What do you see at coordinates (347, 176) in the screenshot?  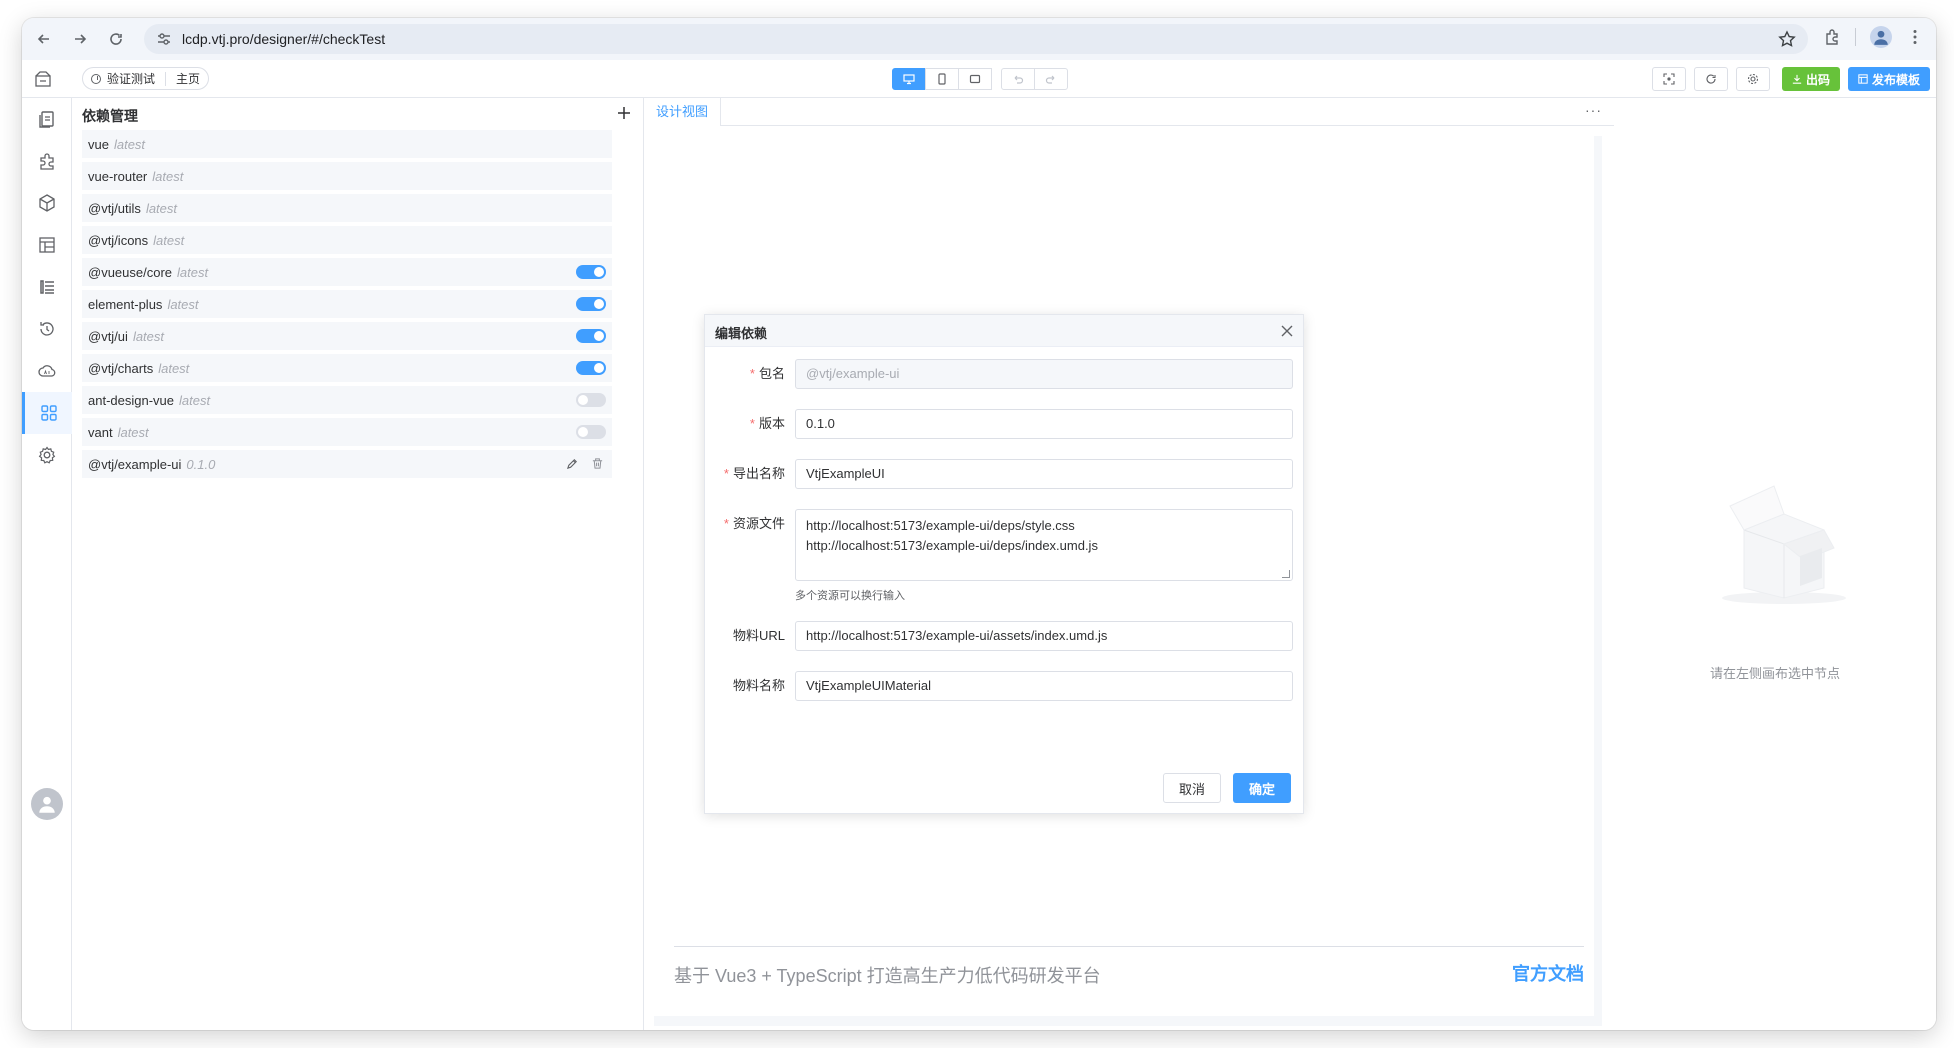 I see `list-item: vue-router latest` at bounding box center [347, 176].